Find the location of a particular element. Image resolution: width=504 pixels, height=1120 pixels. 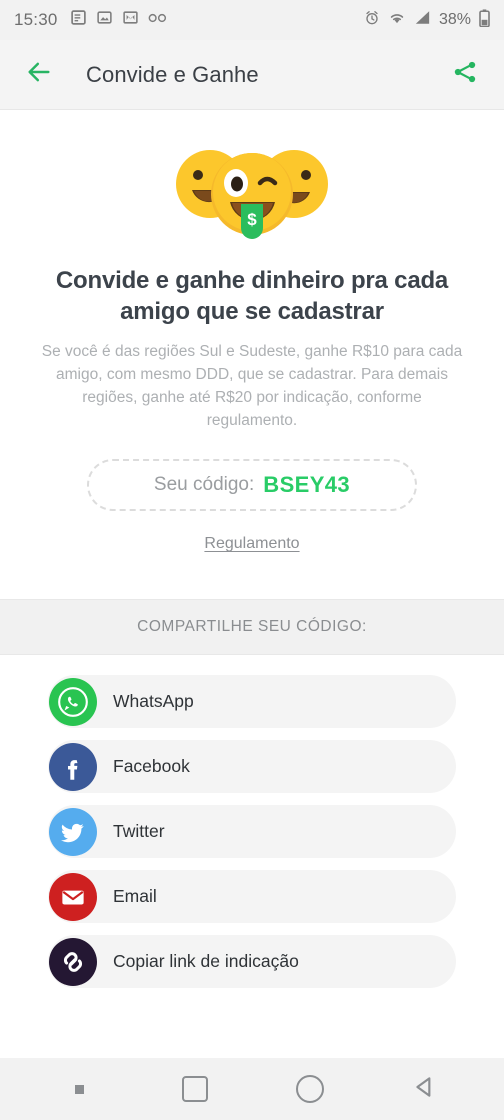

wifi-icon is located at coordinates (397, 20).